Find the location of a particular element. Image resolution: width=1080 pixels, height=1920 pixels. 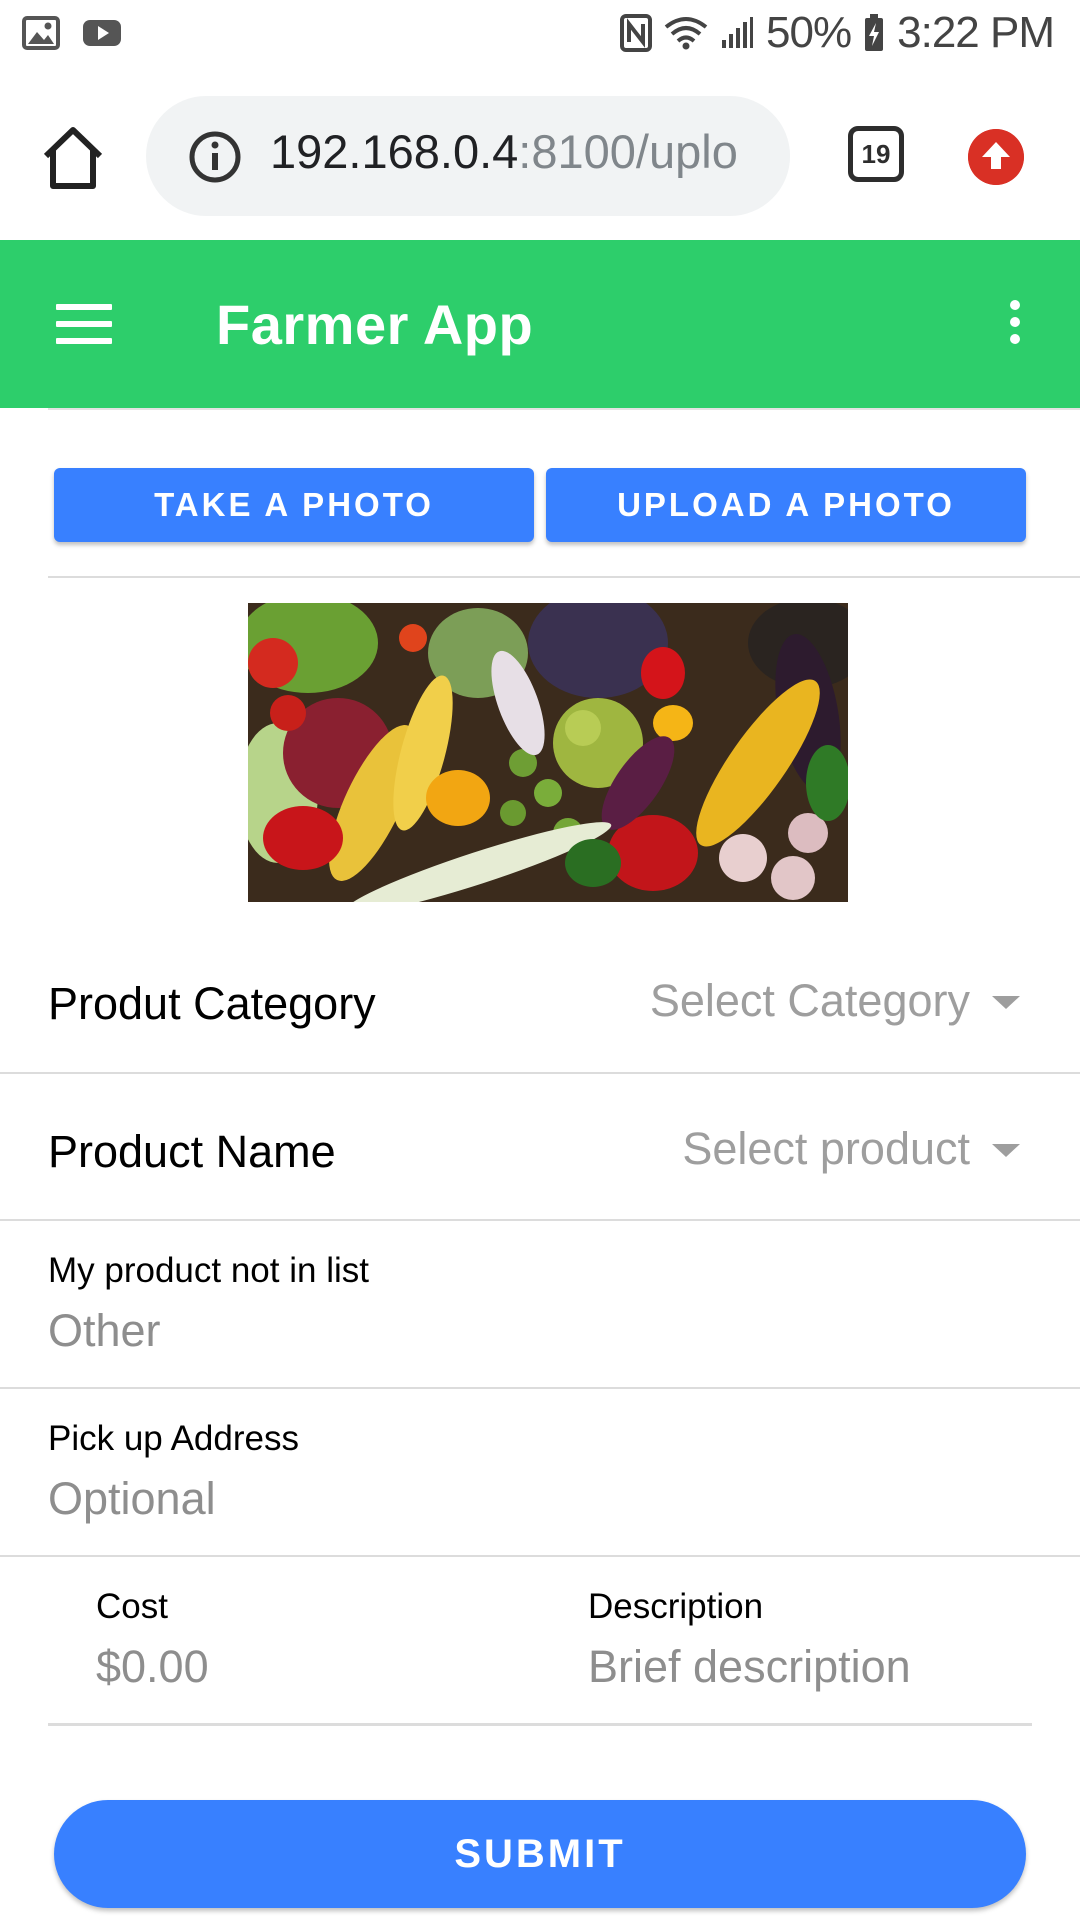

tab-switcher-button: 19 is located at coordinates (876, 154).